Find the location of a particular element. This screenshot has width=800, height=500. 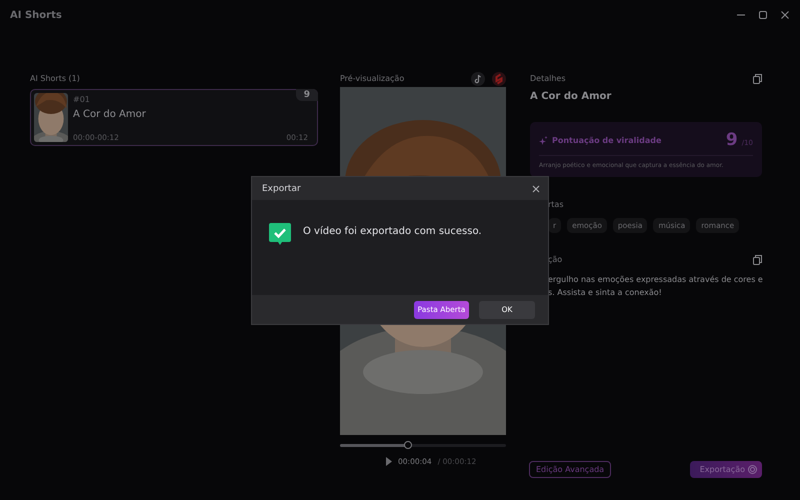

play-icon is located at coordinates (389, 461).